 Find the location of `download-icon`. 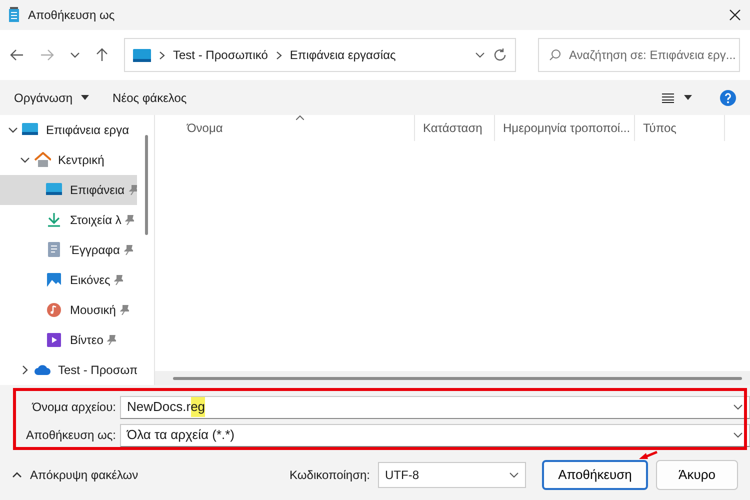

download-icon is located at coordinates (54, 220).